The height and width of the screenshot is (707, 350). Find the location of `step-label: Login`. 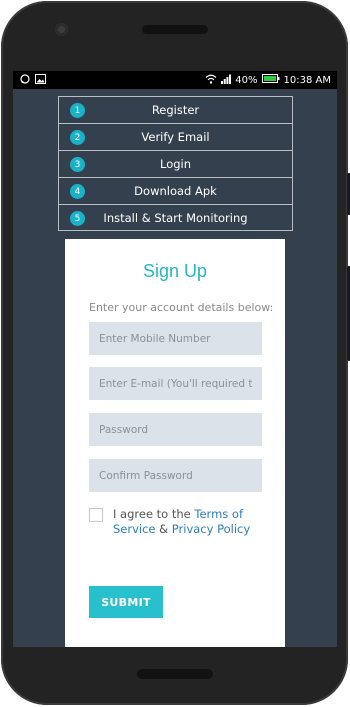

step-label: Login is located at coordinates (175, 164).